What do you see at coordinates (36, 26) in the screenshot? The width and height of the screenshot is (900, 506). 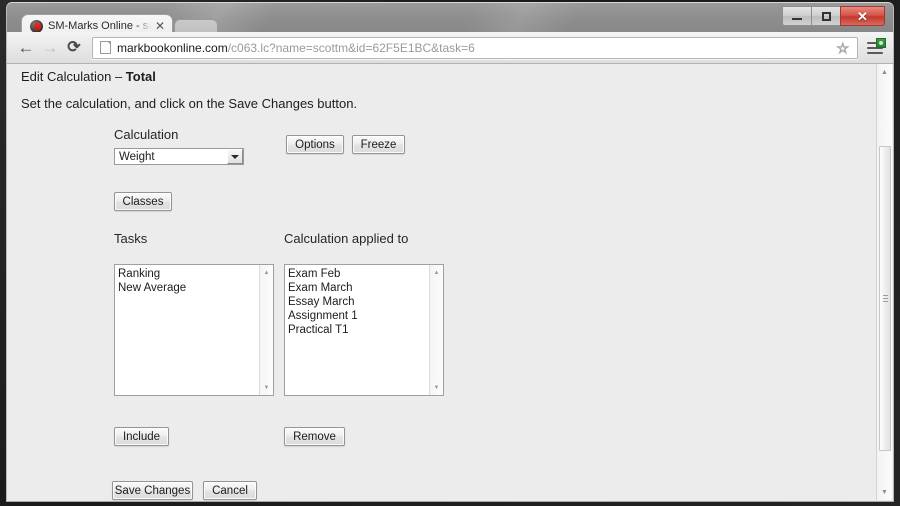 I see `site-favicon-icon` at bounding box center [36, 26].